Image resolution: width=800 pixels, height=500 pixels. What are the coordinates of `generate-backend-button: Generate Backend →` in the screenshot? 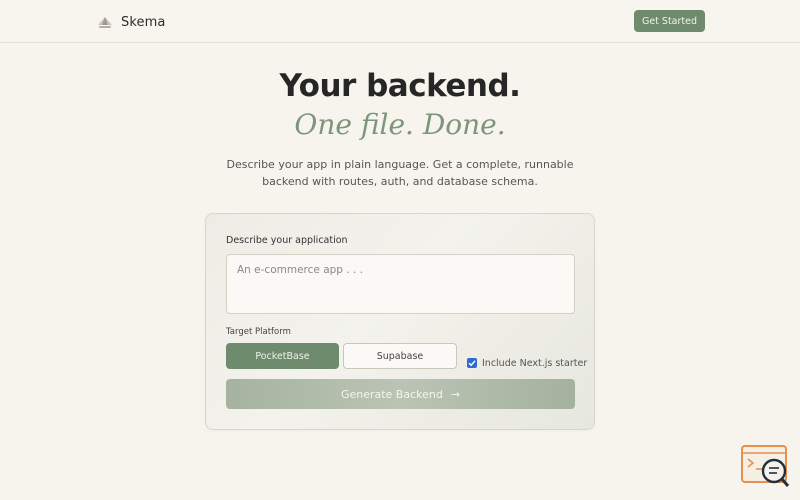 It's located at (400, 394).